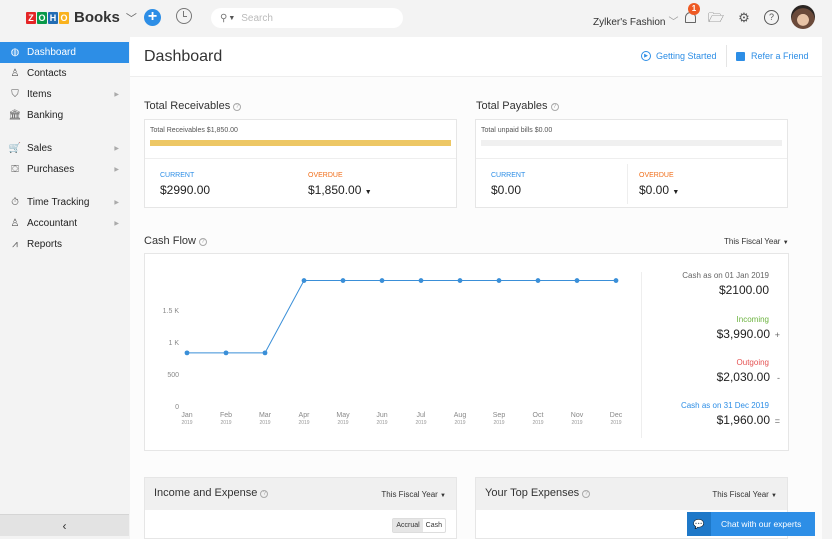 Image resolution: width=832 pixels, height=539 pixels. I want to click on y-tick-label: 1.5 K, so click(171, 311).